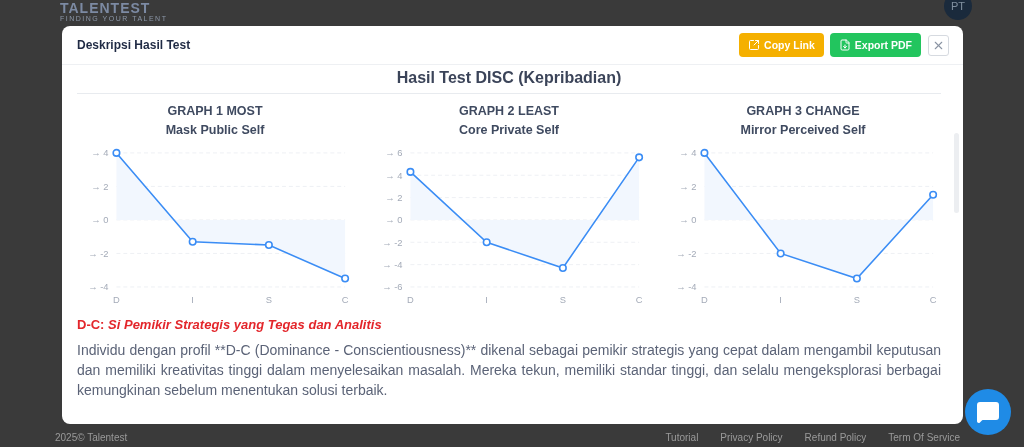 The width and height of the screenshot is (1024, 447). What do you see at coordinates (682, 437) in the screenshot?
I see `footer-link: Tutorial` at bounding box center [682, 437].